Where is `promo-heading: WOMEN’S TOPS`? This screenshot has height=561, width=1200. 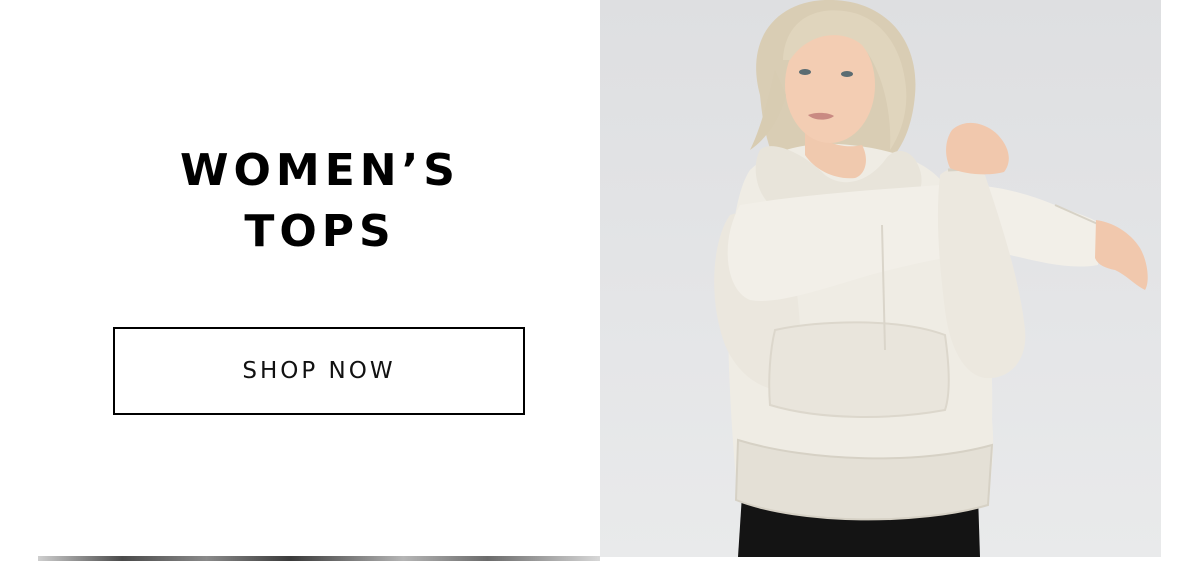
promo-heading: WOMEN’S TOPS is located at coordinates (320, 201).